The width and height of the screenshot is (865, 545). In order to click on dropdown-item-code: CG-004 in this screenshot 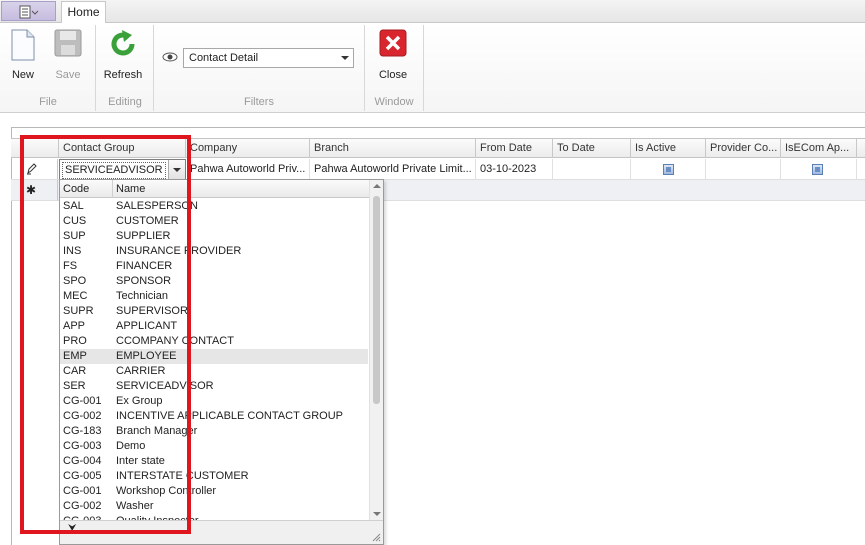, I will do `click(82, 461)`.